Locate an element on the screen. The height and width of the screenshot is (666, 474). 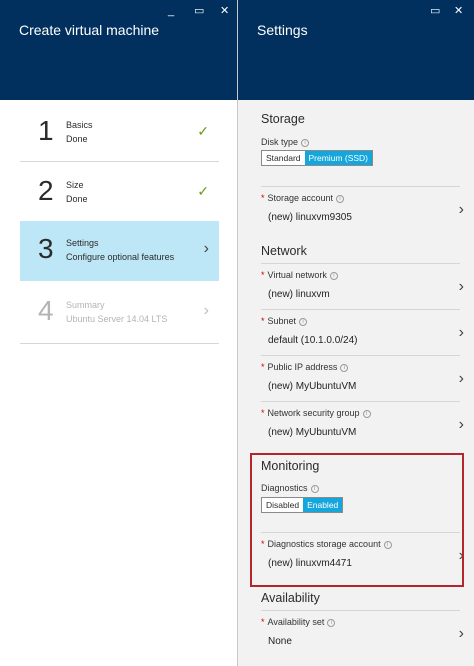
create-vm-header: Create virtual machine _ ▭ ✕ is located at coordinates (118, 50).